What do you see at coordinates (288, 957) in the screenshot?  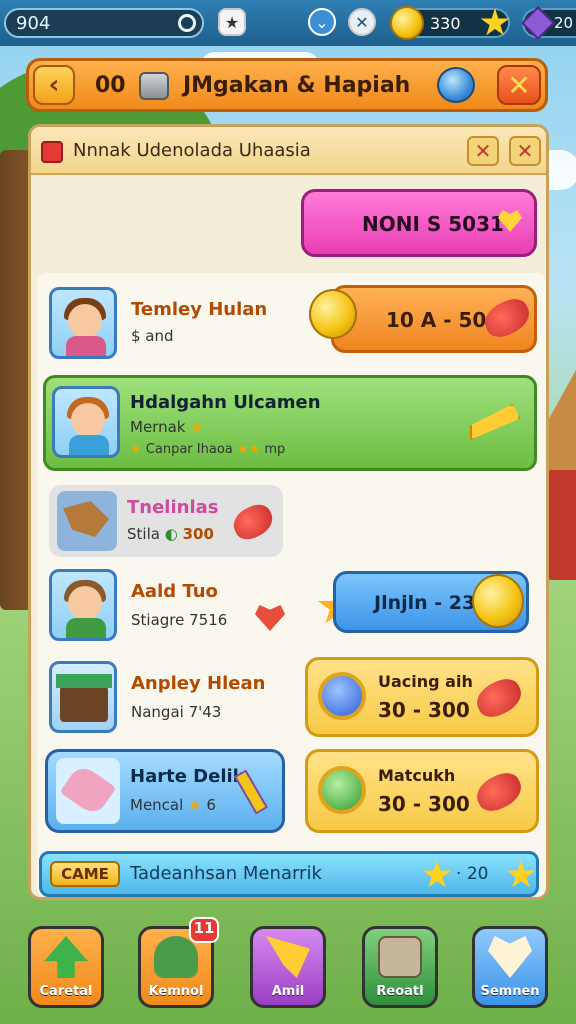 I see `hammer-icon` at bounding box center [288, 957].